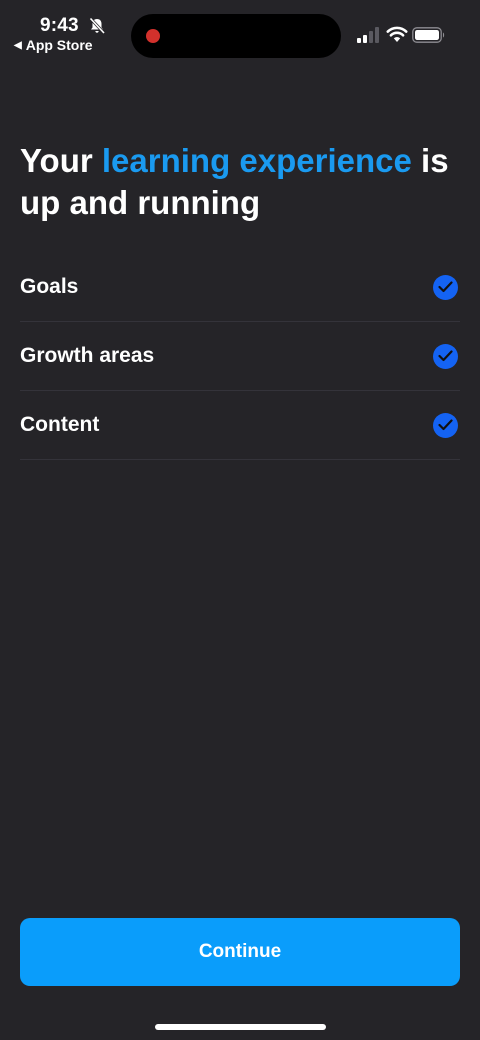  I want to click on checklist-item-label: Growth areas, so click(87, 355).